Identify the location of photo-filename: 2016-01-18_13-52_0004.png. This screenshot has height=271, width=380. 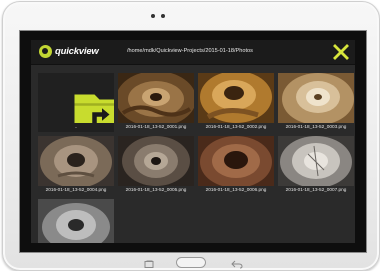
(76, 189).